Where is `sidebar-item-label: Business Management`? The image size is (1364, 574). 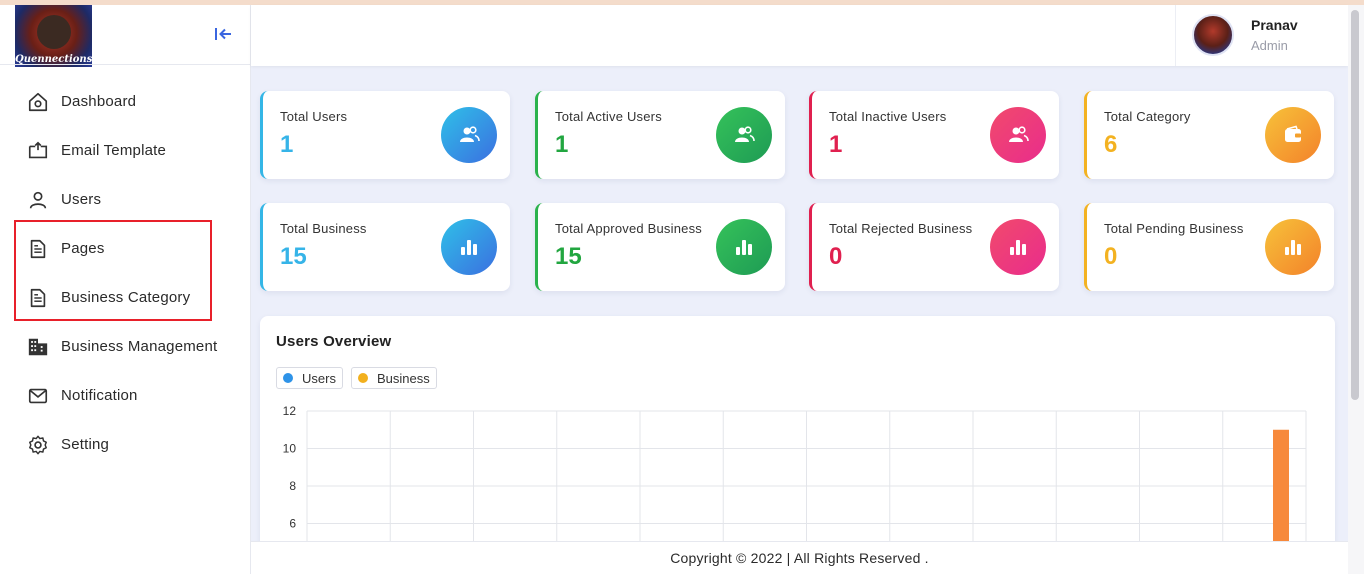
sidebar-item-label: Business Management is located at coordinates (139, 346).